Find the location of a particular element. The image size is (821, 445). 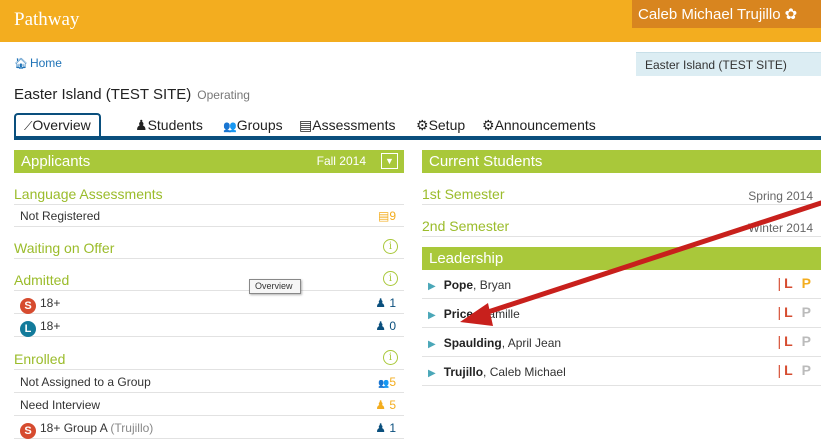

gear-icon: ✿ is located at coordinates (791, 14).